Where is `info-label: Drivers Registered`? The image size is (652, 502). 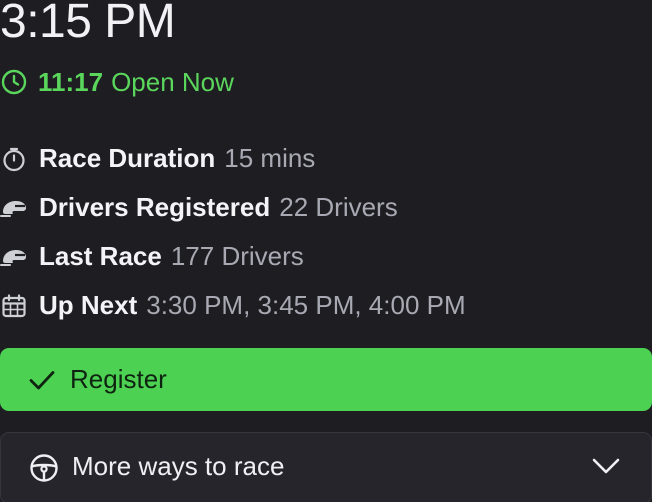
info-label: Drivers Registered is located at coordinates (155, 207).